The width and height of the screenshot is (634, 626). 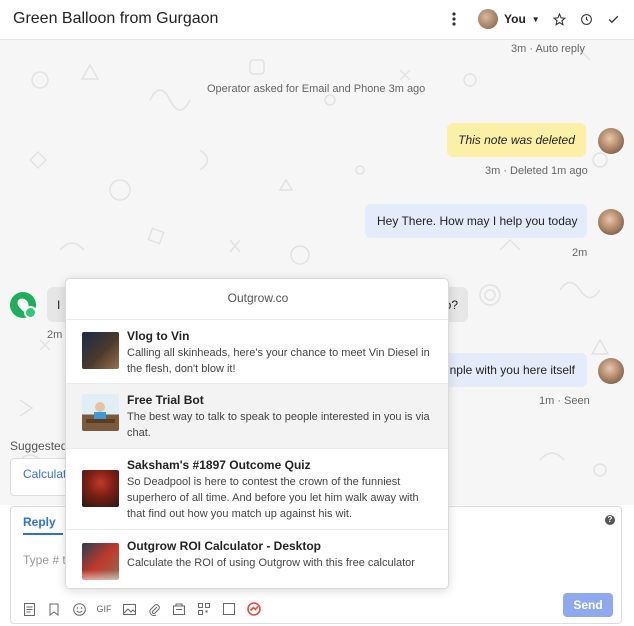 I want to click on message-text: I, so click(x=59, y=304).